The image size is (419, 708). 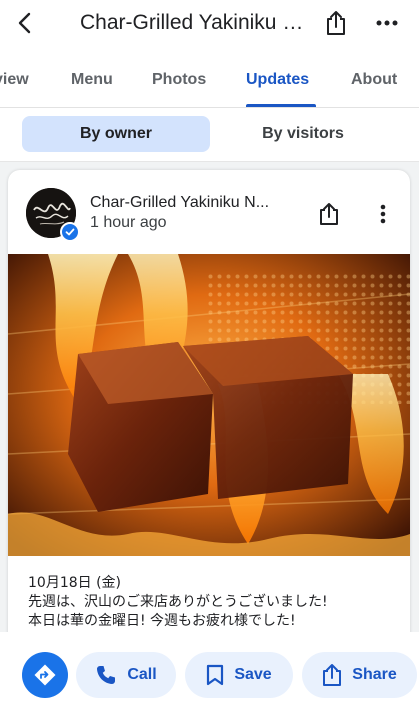 I want to click on active-tab-indicator, so click(x=281, y=105).